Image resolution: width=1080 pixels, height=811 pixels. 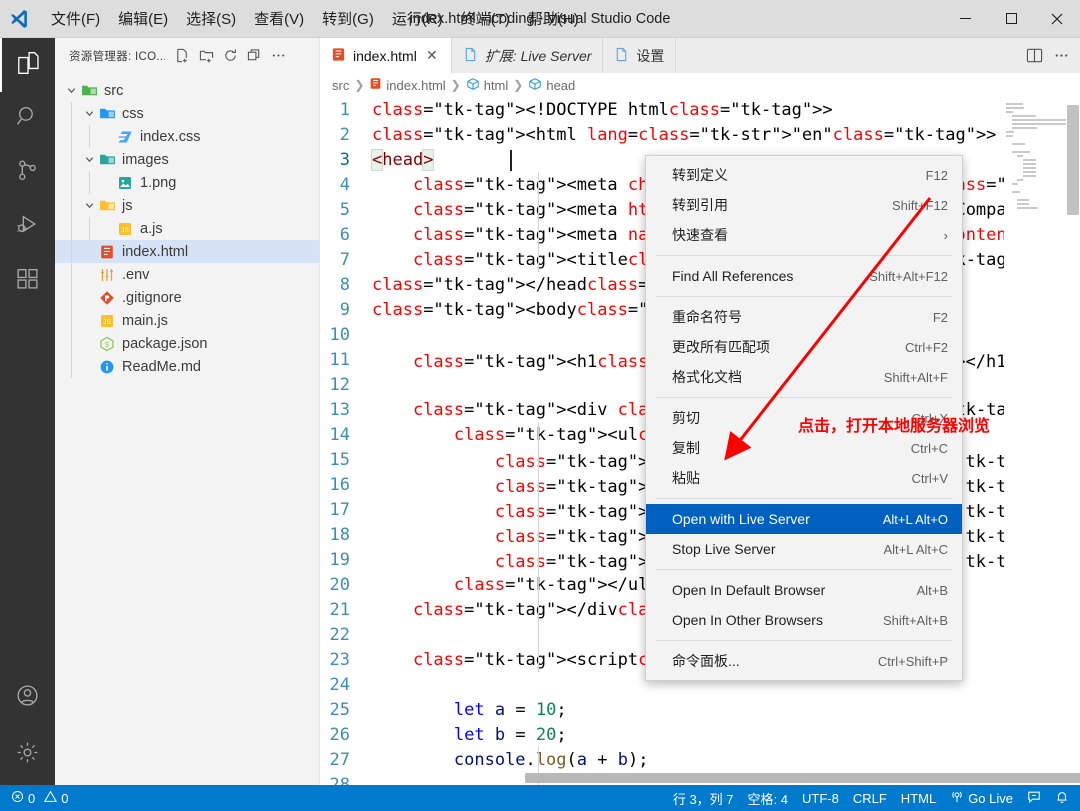 What do you see at coordinates (279, 19) in the screenshot?
I see `menu-view: 查看(V)` at bounding box center [279, 19].